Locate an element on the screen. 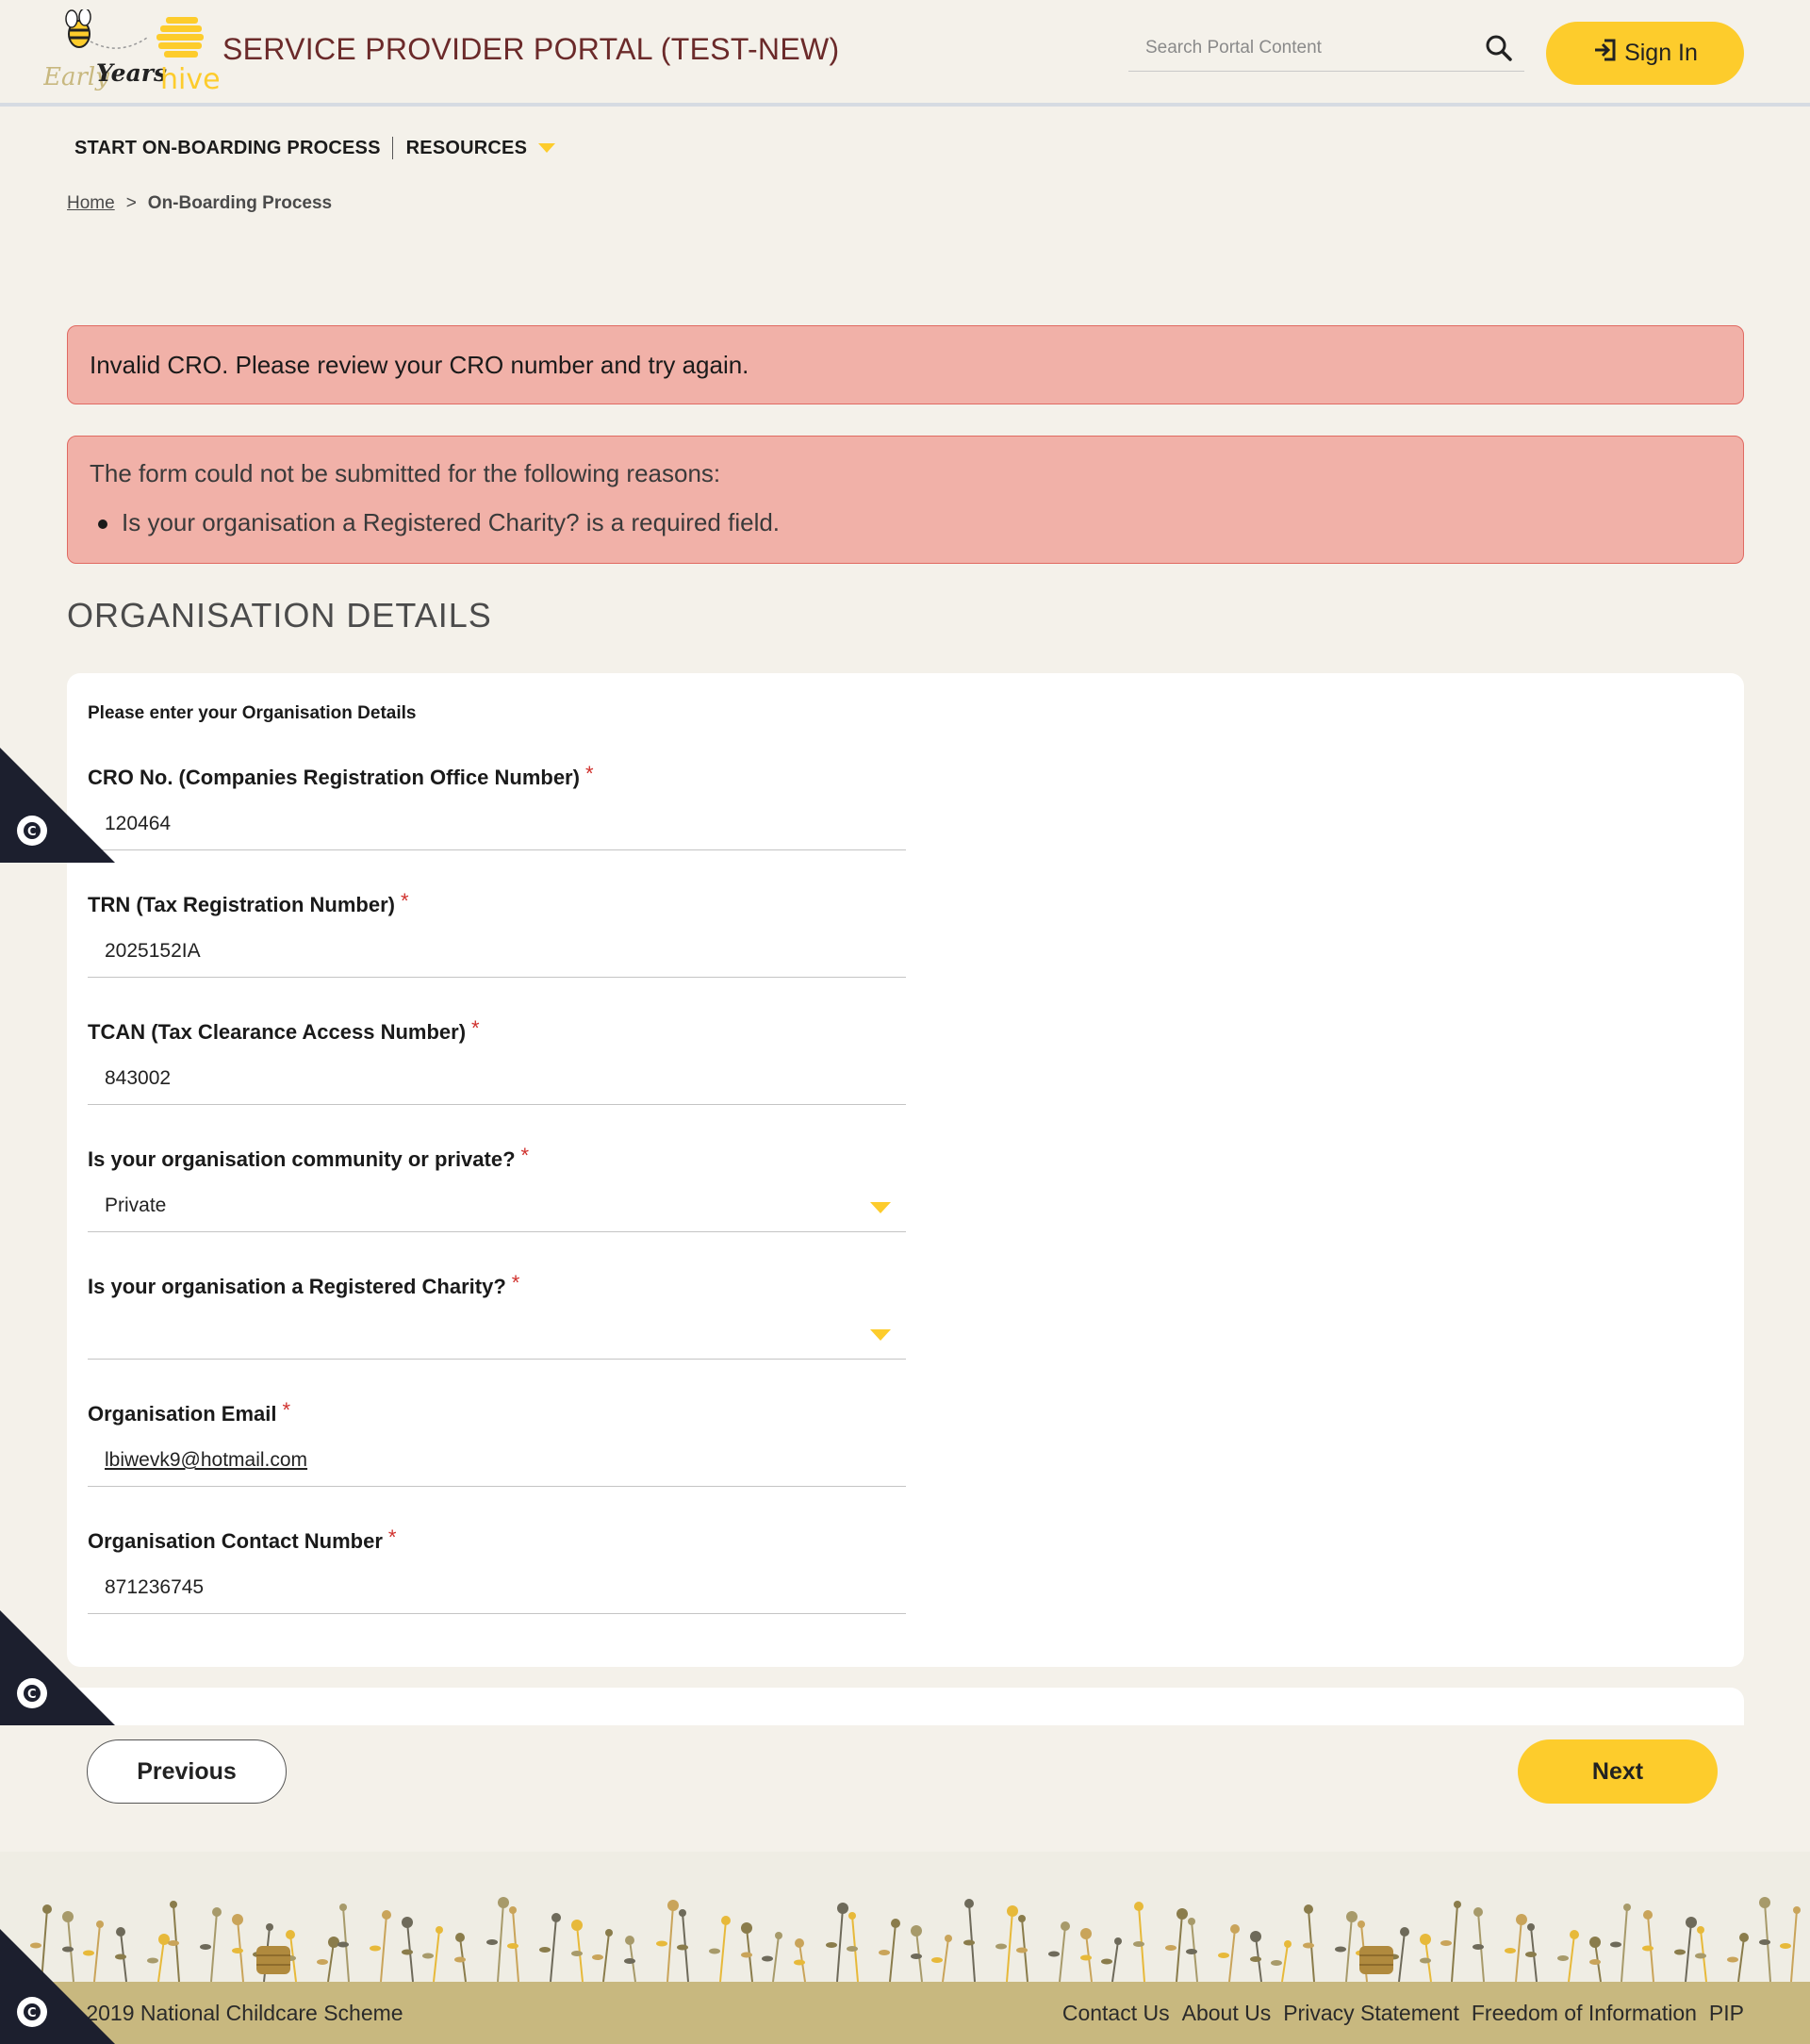 This screenshot has height=2044, width=1810. breadcrumb-home-link: Home is located at coordinates (91, 203).